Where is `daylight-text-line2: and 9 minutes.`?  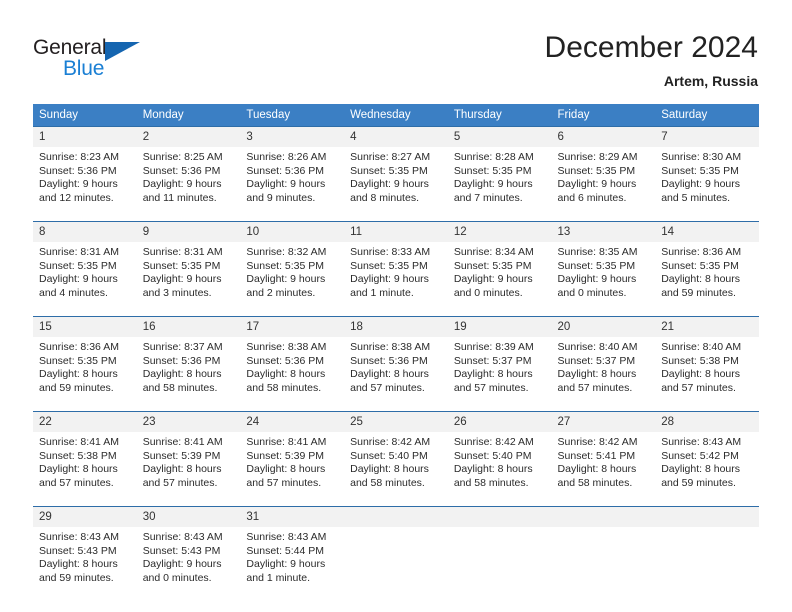 daylight-text-line2: and 9 minutes. is located at coordinates (281, 197).